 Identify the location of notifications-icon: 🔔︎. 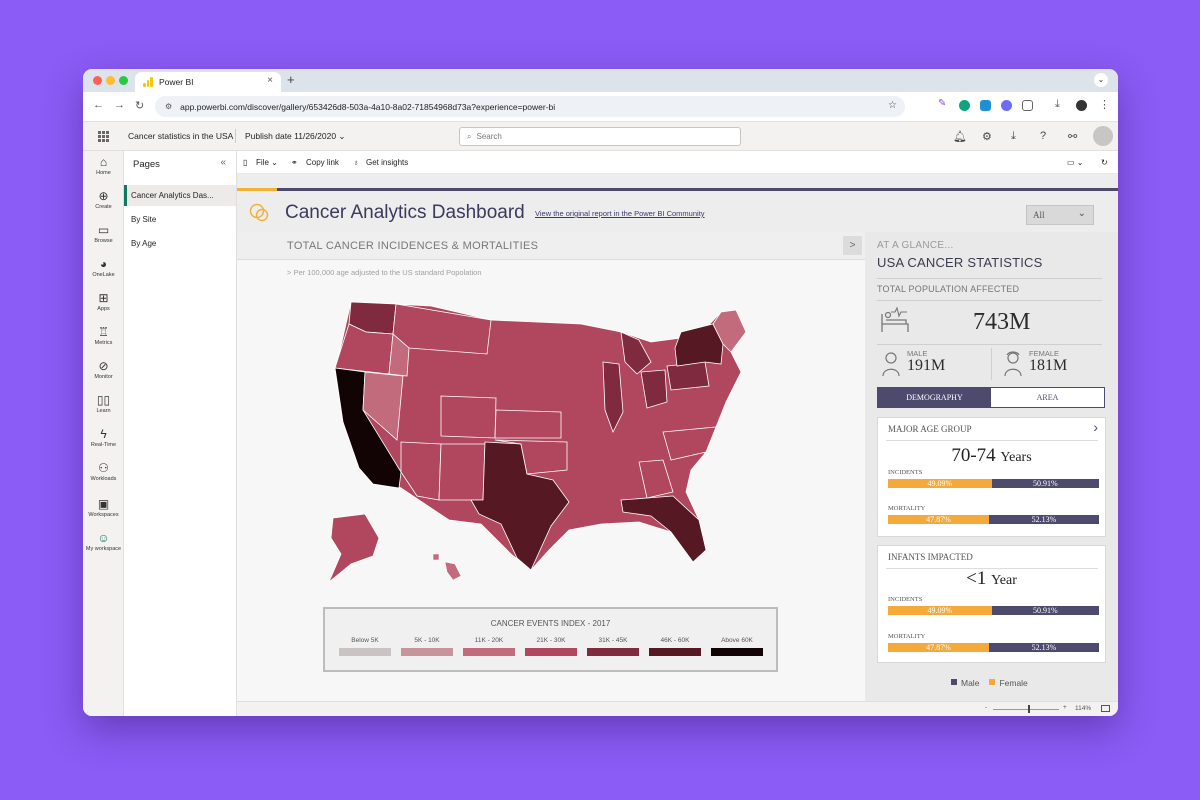
(960, 136).